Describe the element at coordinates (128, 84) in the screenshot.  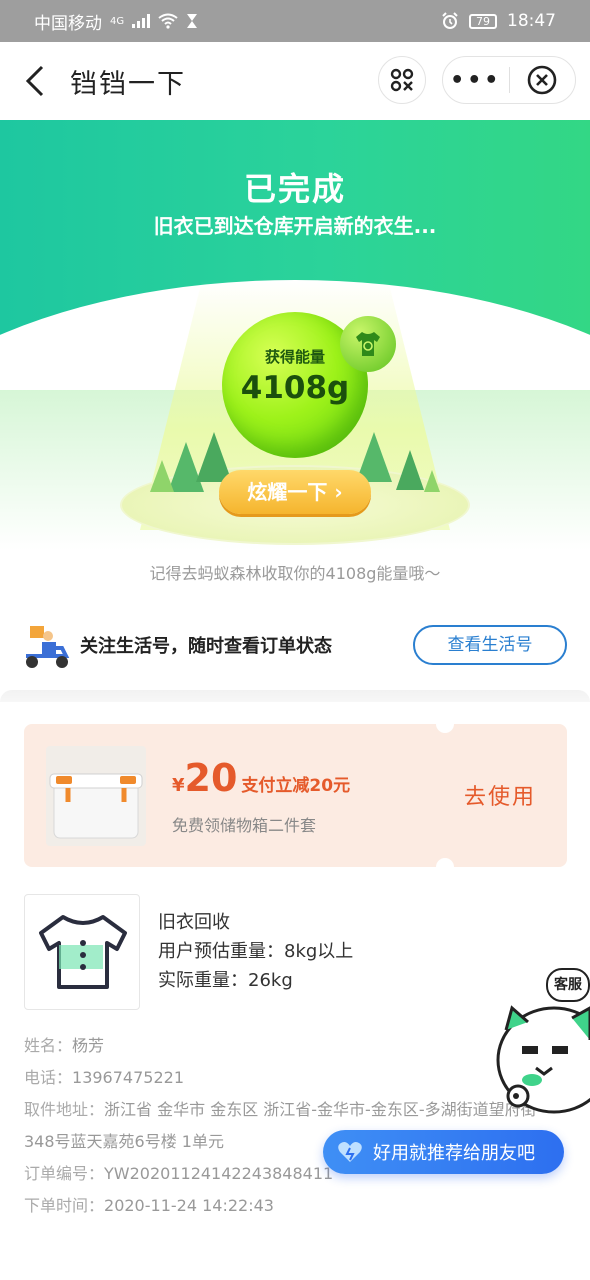
I see `page-title: 铛铛一下` at that location.